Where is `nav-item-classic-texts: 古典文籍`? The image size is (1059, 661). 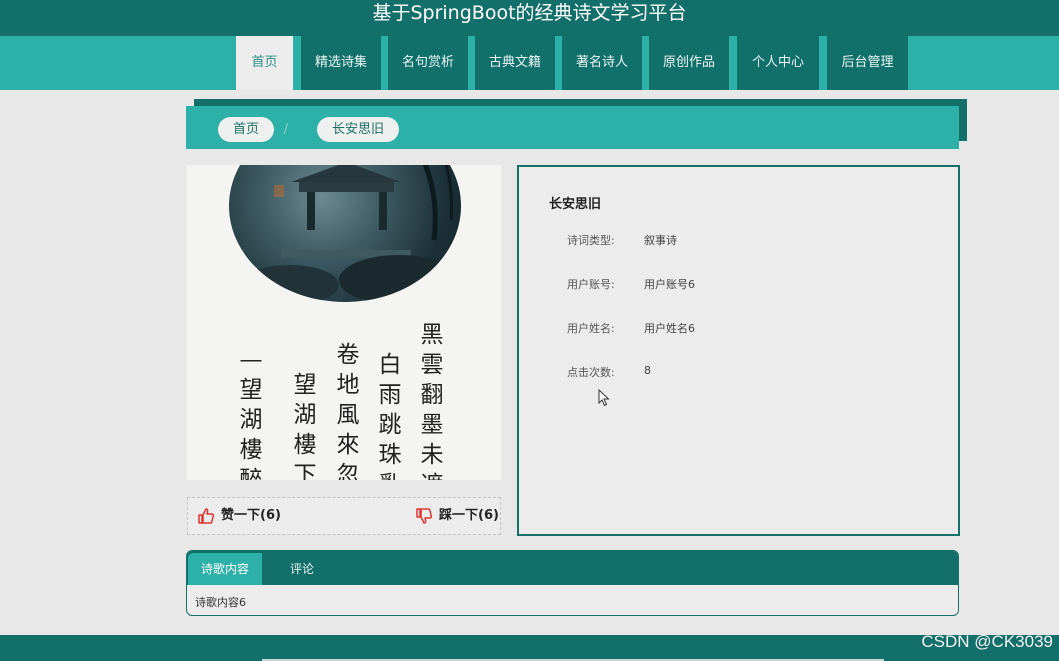 nav-item-classic-texts: 古典文籍 is located at coordinates (515, 63).